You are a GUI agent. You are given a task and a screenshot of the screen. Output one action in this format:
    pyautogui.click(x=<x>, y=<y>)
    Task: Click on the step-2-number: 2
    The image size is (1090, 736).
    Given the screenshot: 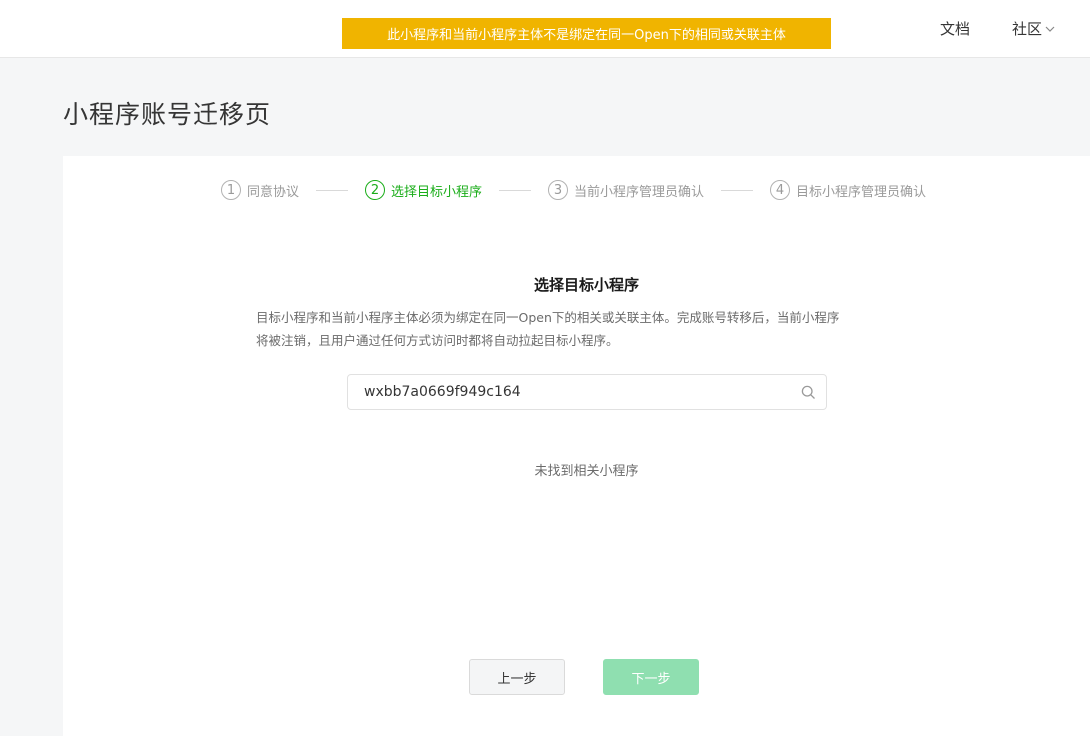 What is the action you would take?
    pyautogui.click(x=375, y=190)
    